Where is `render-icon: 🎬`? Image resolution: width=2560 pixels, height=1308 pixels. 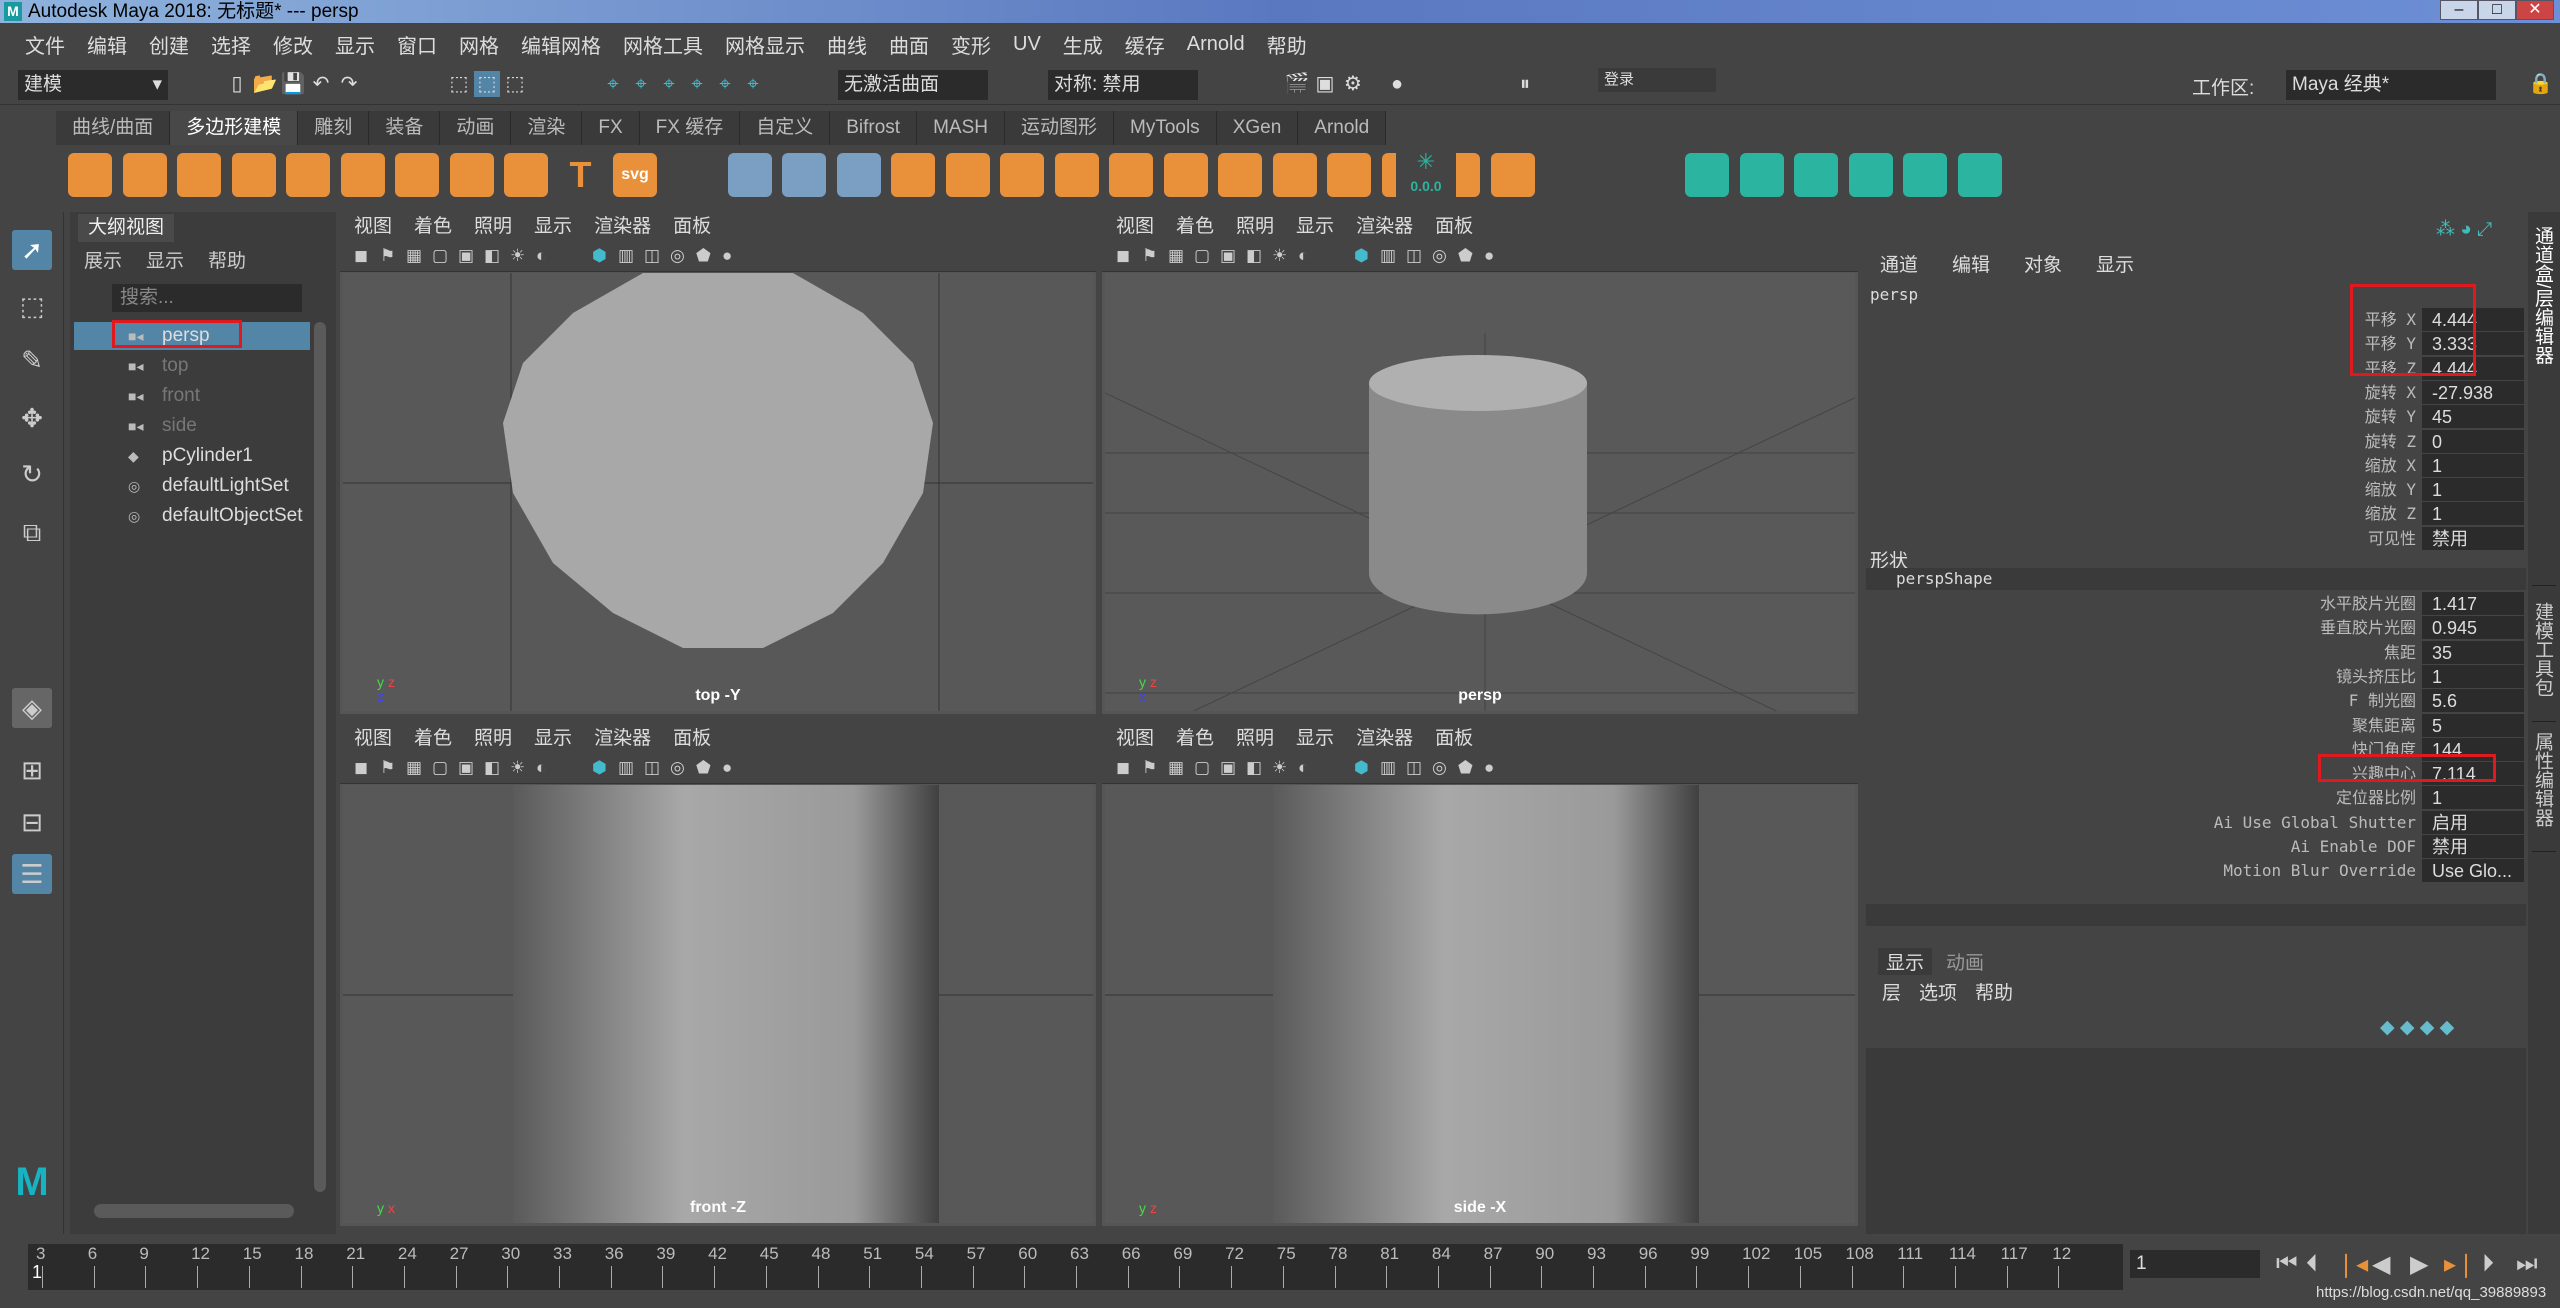 render-icon: 🎬 is located at coordinates (1297, 84).